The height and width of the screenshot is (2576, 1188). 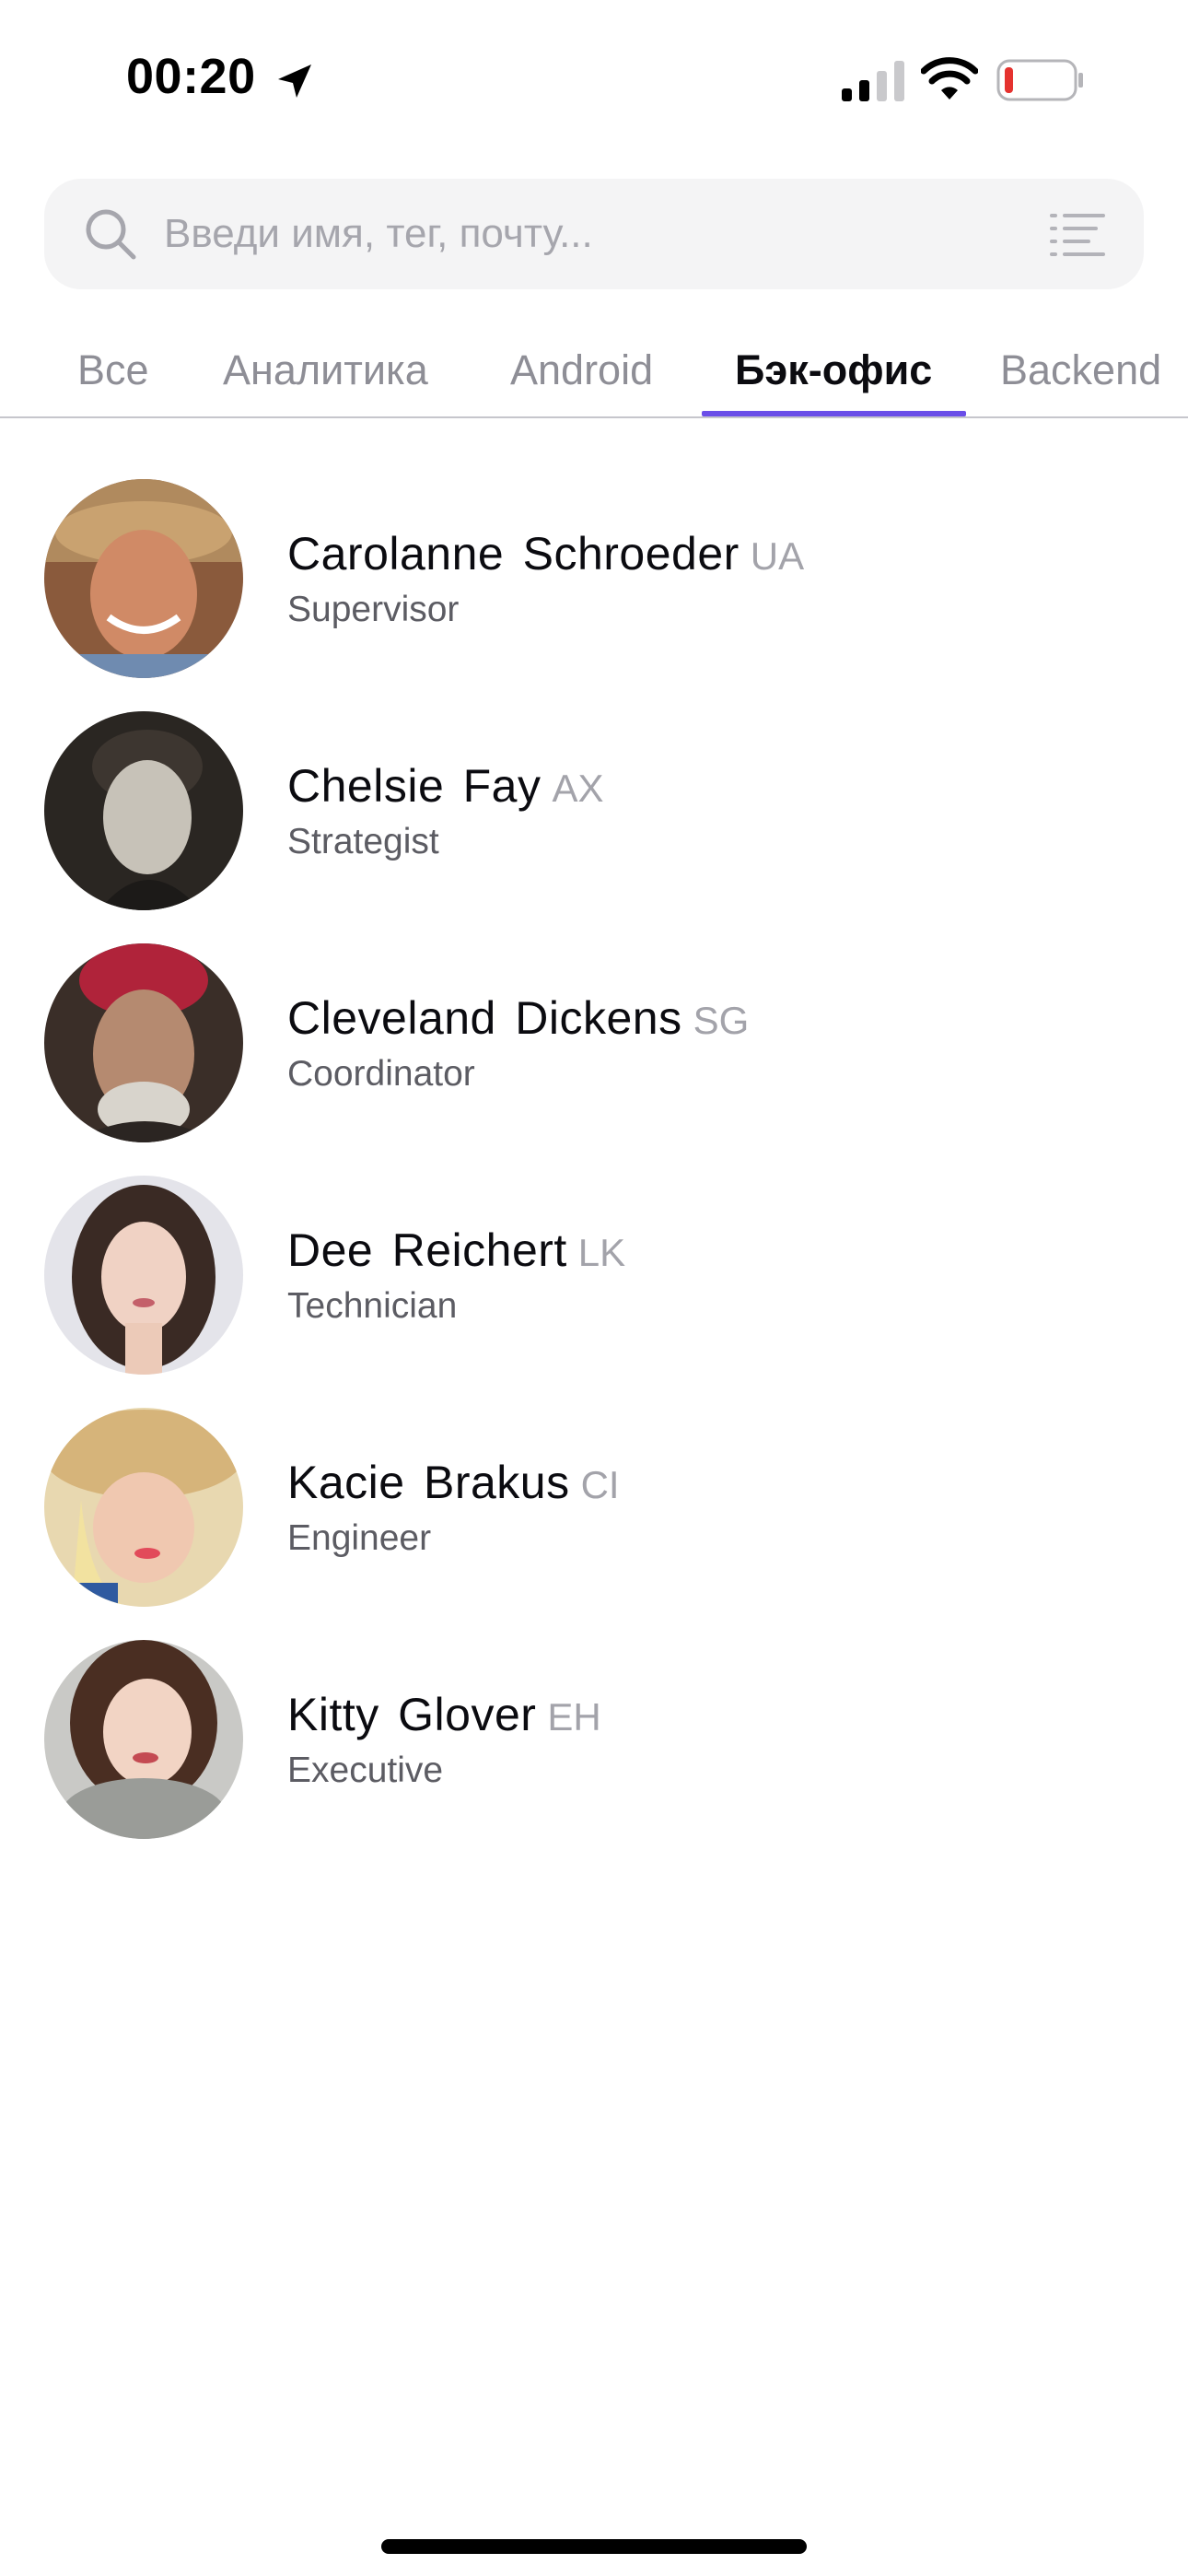 What do you see at coordinates (359, 1538) in the screenshot?
I see `person-role: Engineer` at bounding box center [359, 1538].